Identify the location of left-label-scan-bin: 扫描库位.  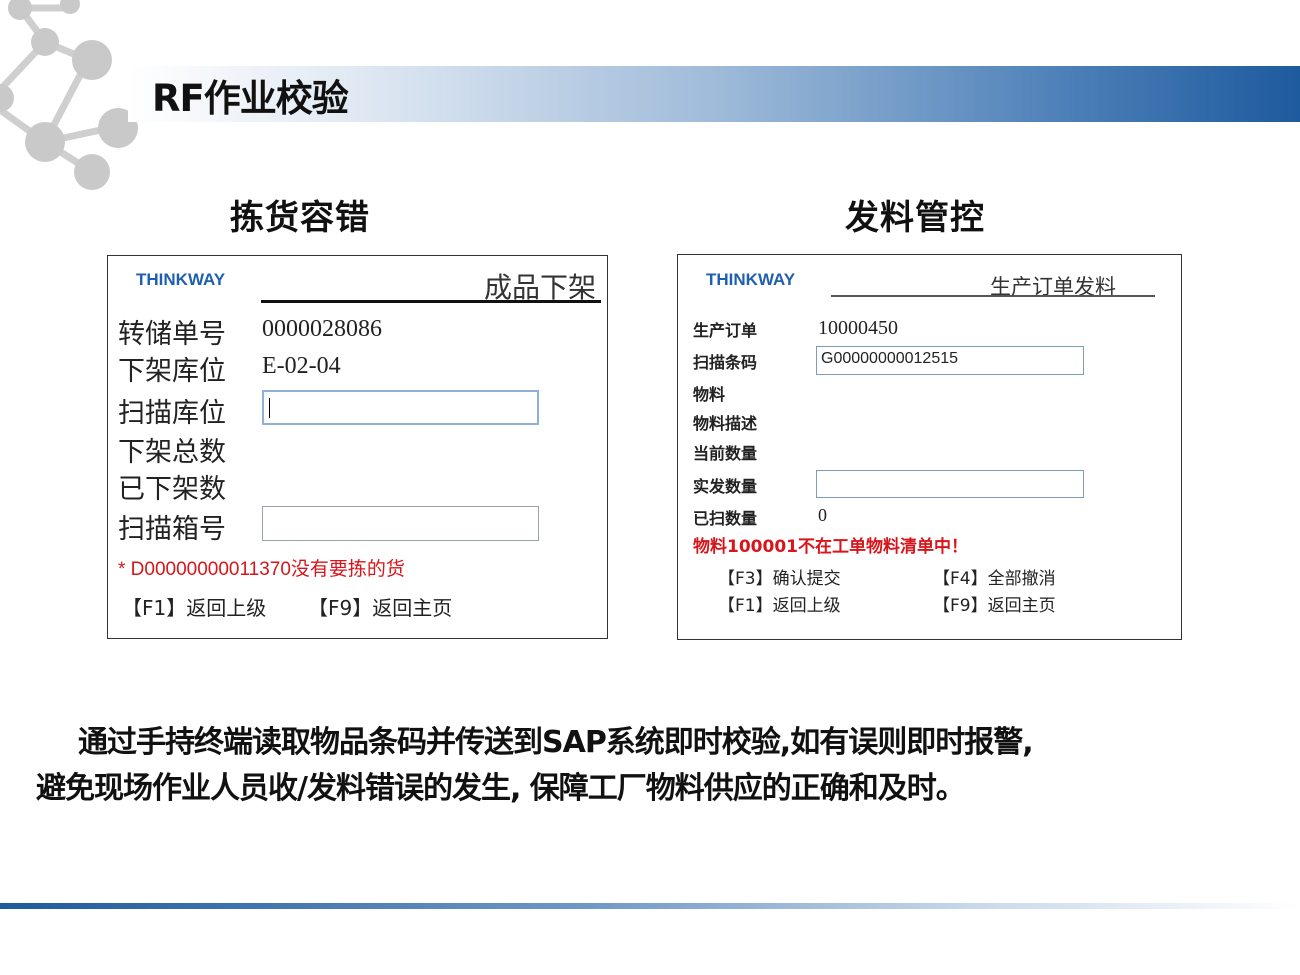
(172, 413).